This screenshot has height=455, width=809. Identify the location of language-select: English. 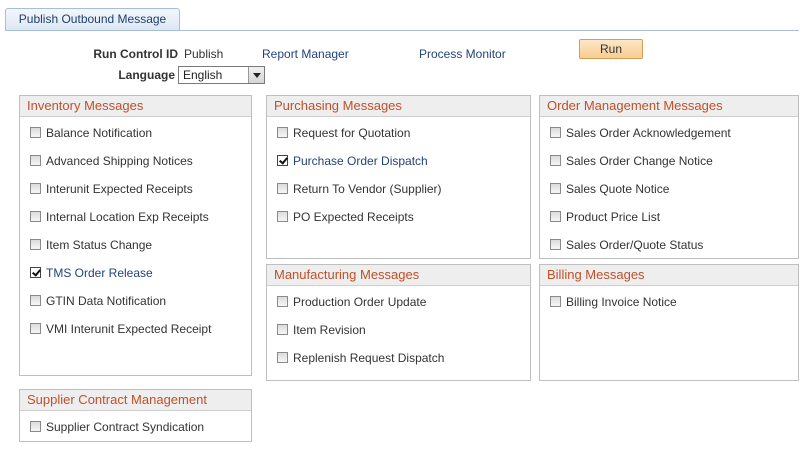
(221, 75).